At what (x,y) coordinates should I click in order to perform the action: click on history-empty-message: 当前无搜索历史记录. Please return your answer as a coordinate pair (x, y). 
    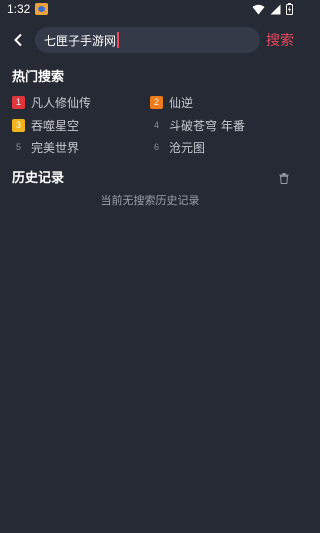
    Looking at the image, I should click on (150, 200).